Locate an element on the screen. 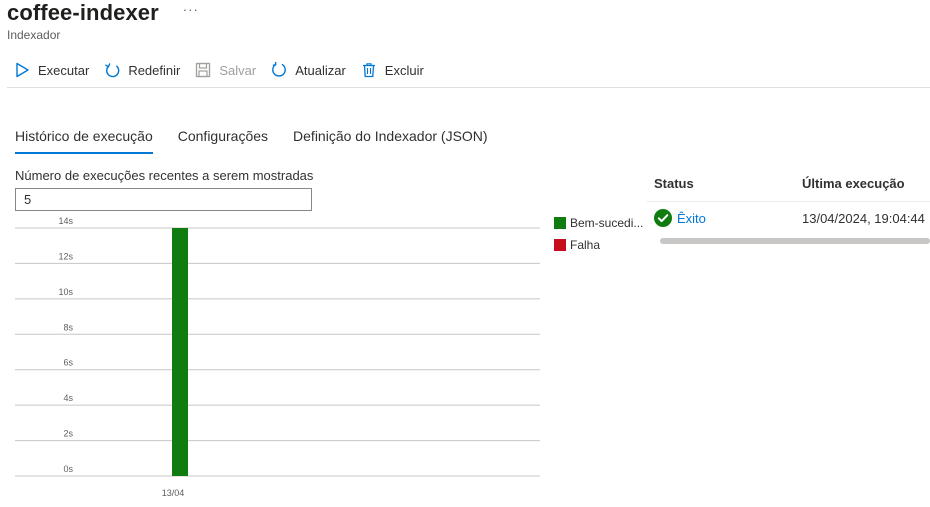  run-label: Executar is located at coordinates (64, 70).